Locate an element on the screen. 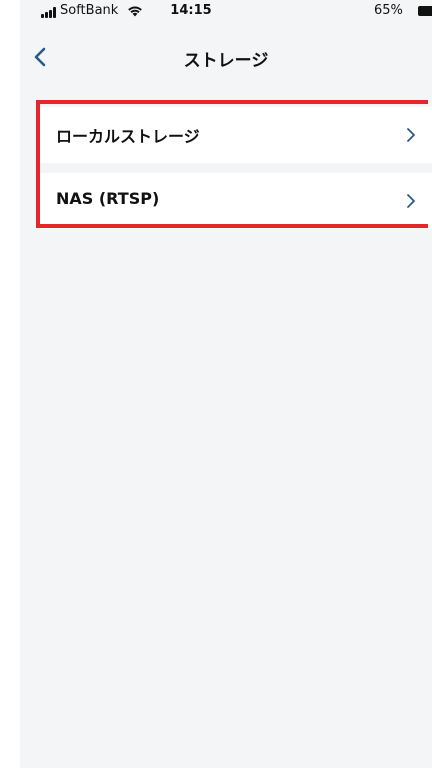 Image resolution: width=432 pixels, height=768 pixels. storage-options-list: ローカルストレージ NAS (RTSP) is located at coordinates (236, 168).